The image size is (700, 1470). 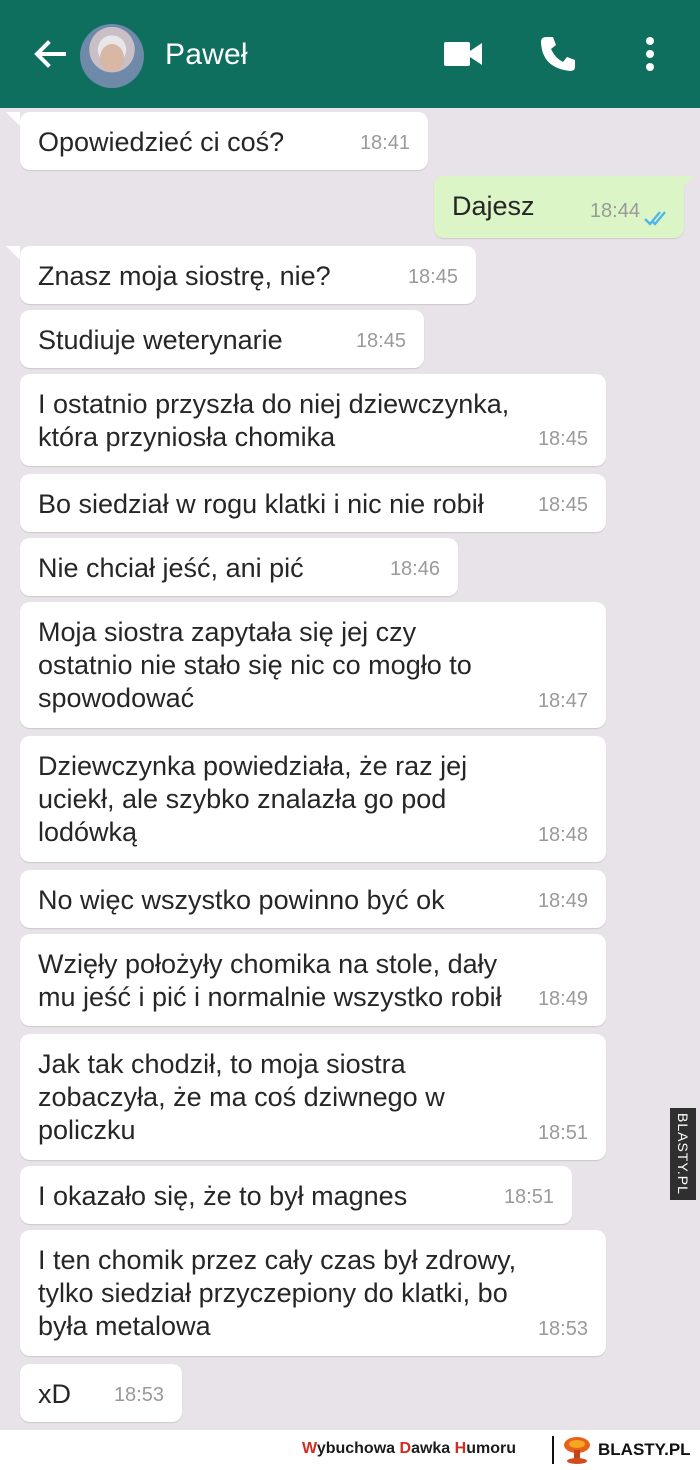 What do you see at coordinates (414, 569) in the screenshot?
I see `message-time: 18:46` at bounding box center [414, 569].